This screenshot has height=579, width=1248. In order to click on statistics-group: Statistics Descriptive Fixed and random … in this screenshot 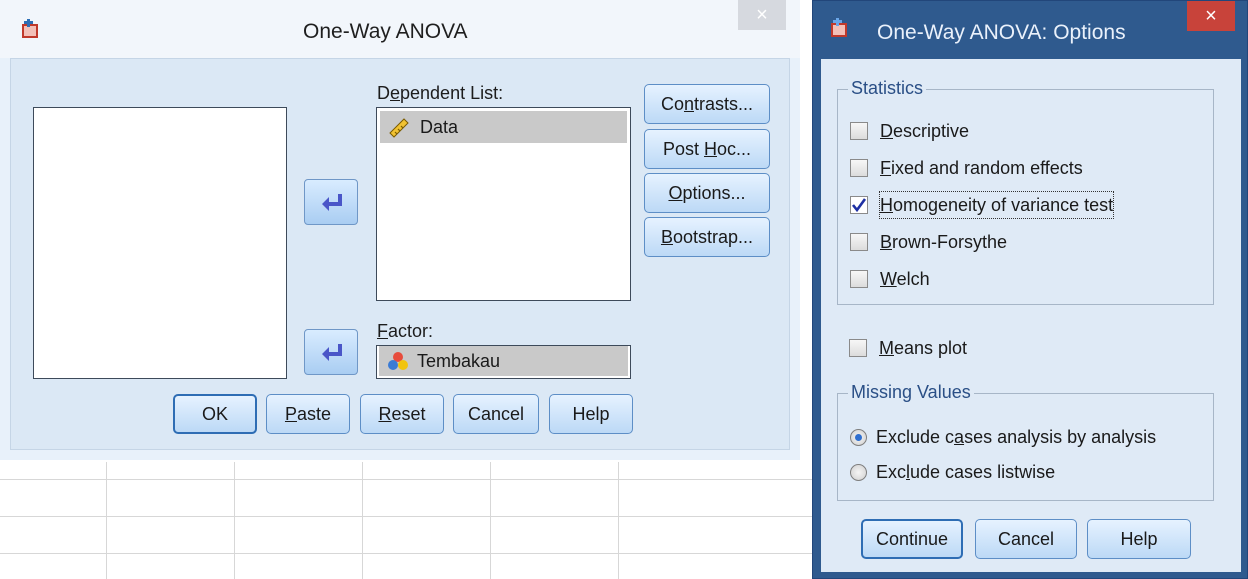, I will do `click(1025, 191)`.